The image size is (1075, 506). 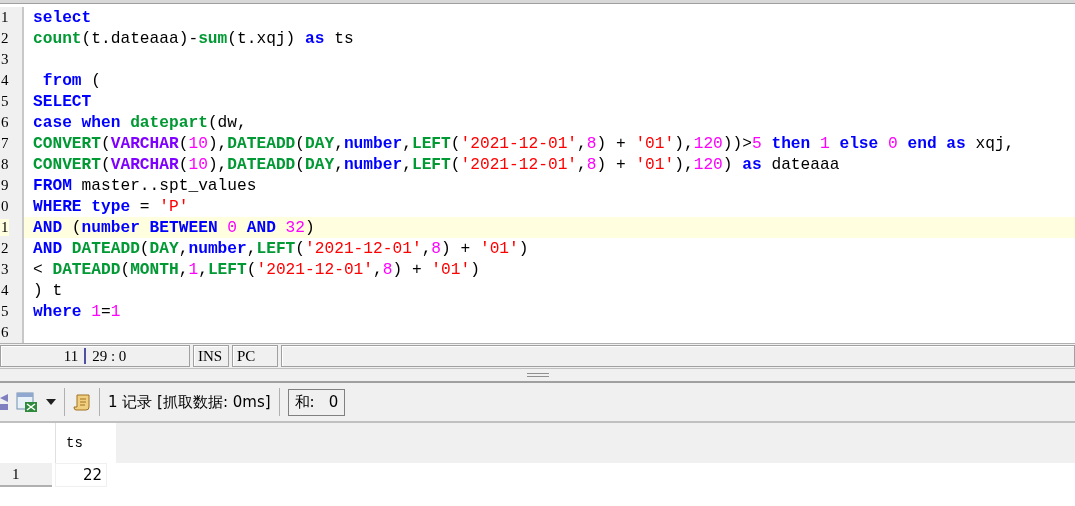 What do you see at coordinates (144, 185) in the screenshot?
I see `code-line: FROM master..spt_values` at bounding box center [144, 185].